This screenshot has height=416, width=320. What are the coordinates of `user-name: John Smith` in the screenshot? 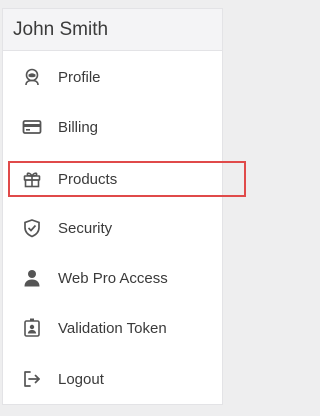 It's located at (61, 29).